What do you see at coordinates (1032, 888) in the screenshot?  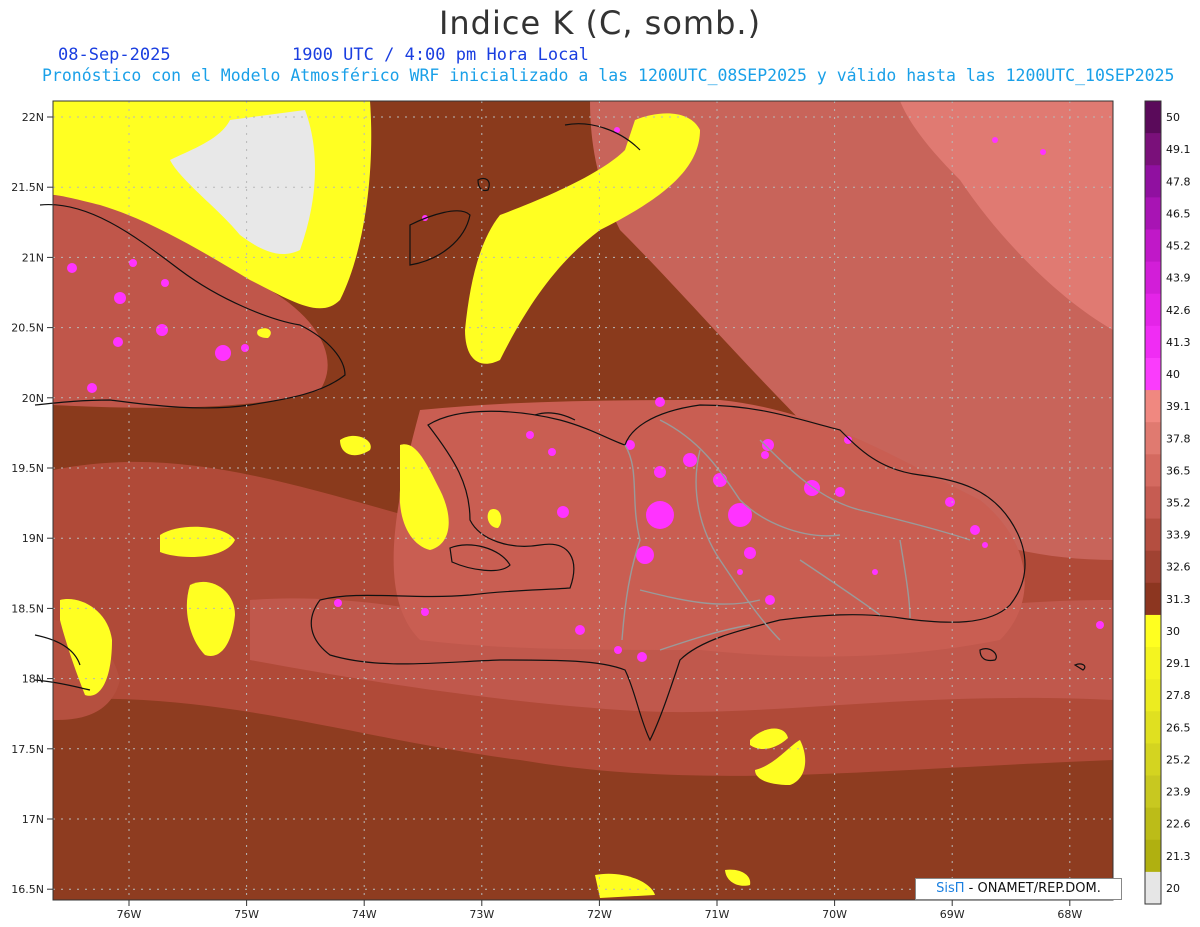 I see `credit-text: - ONAMET/REP.DOM.` at bounding box center [1032, 888].